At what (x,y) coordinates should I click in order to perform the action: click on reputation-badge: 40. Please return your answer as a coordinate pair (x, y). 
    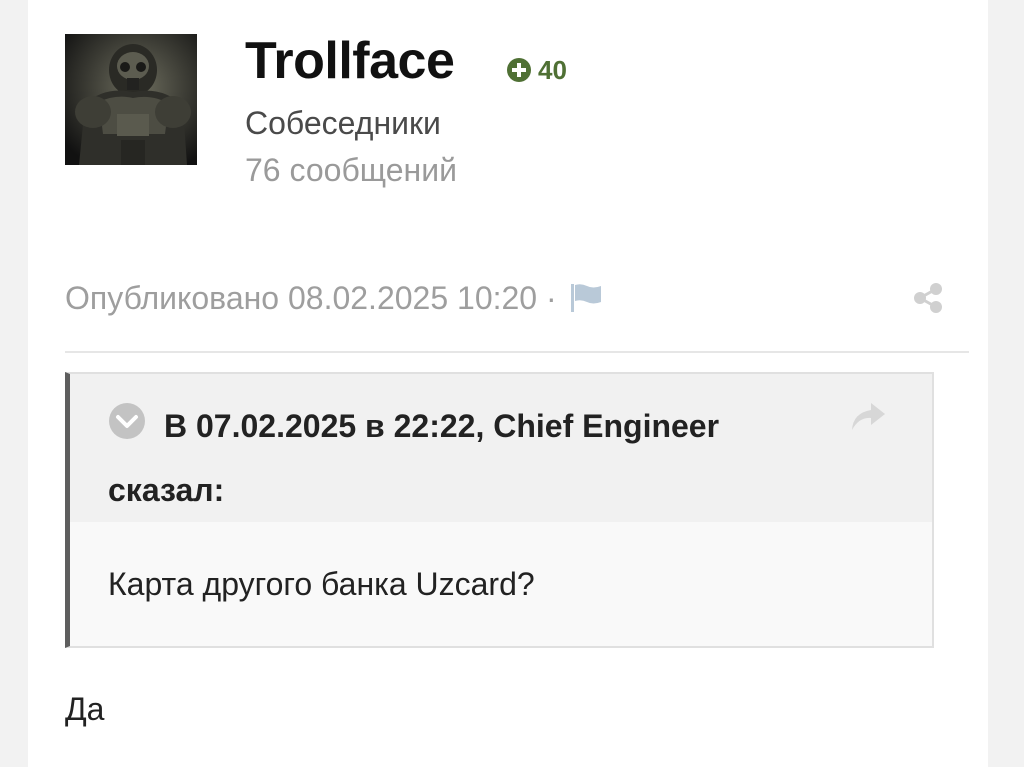
    Looking at the image, I should click on (536, 70).